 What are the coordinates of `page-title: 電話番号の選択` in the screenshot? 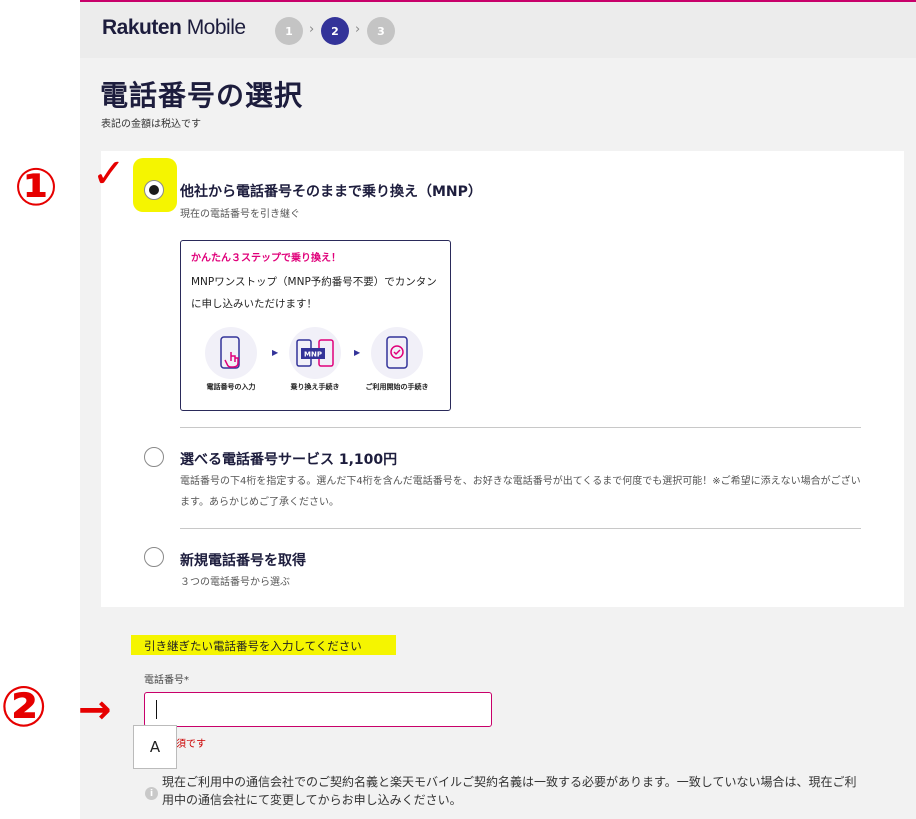 It's located at (202, 95).